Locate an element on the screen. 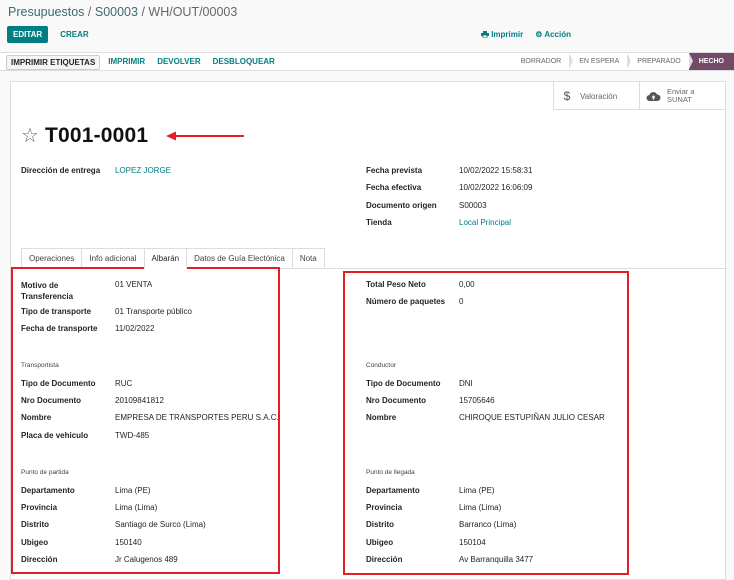 The height and width of the screenshot is (580, 734). print-dropdown: Imprimir is located at coordinates (502, 34).